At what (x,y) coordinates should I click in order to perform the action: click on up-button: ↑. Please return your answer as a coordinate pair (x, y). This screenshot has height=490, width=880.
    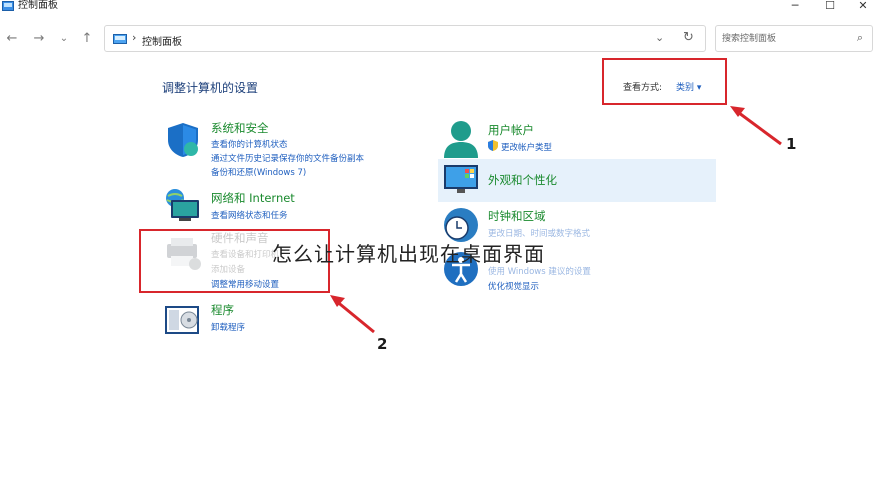
    Looking at the image, I should click on (87, 39).